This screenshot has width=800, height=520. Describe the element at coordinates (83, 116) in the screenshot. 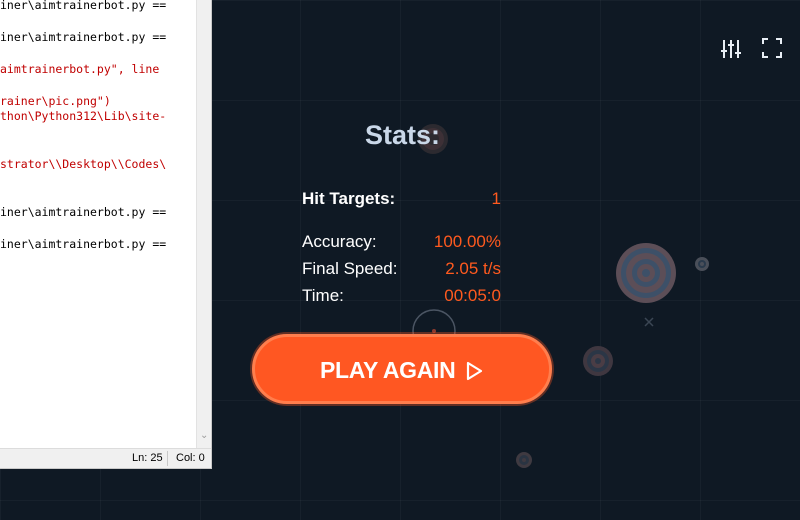

I see `shell-line: thon\Python312\Lib\site-` at that location.